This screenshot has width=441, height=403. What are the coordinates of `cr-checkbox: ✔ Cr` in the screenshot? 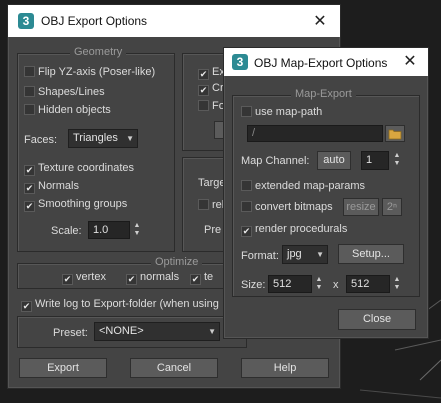 It's located at (211, 89).